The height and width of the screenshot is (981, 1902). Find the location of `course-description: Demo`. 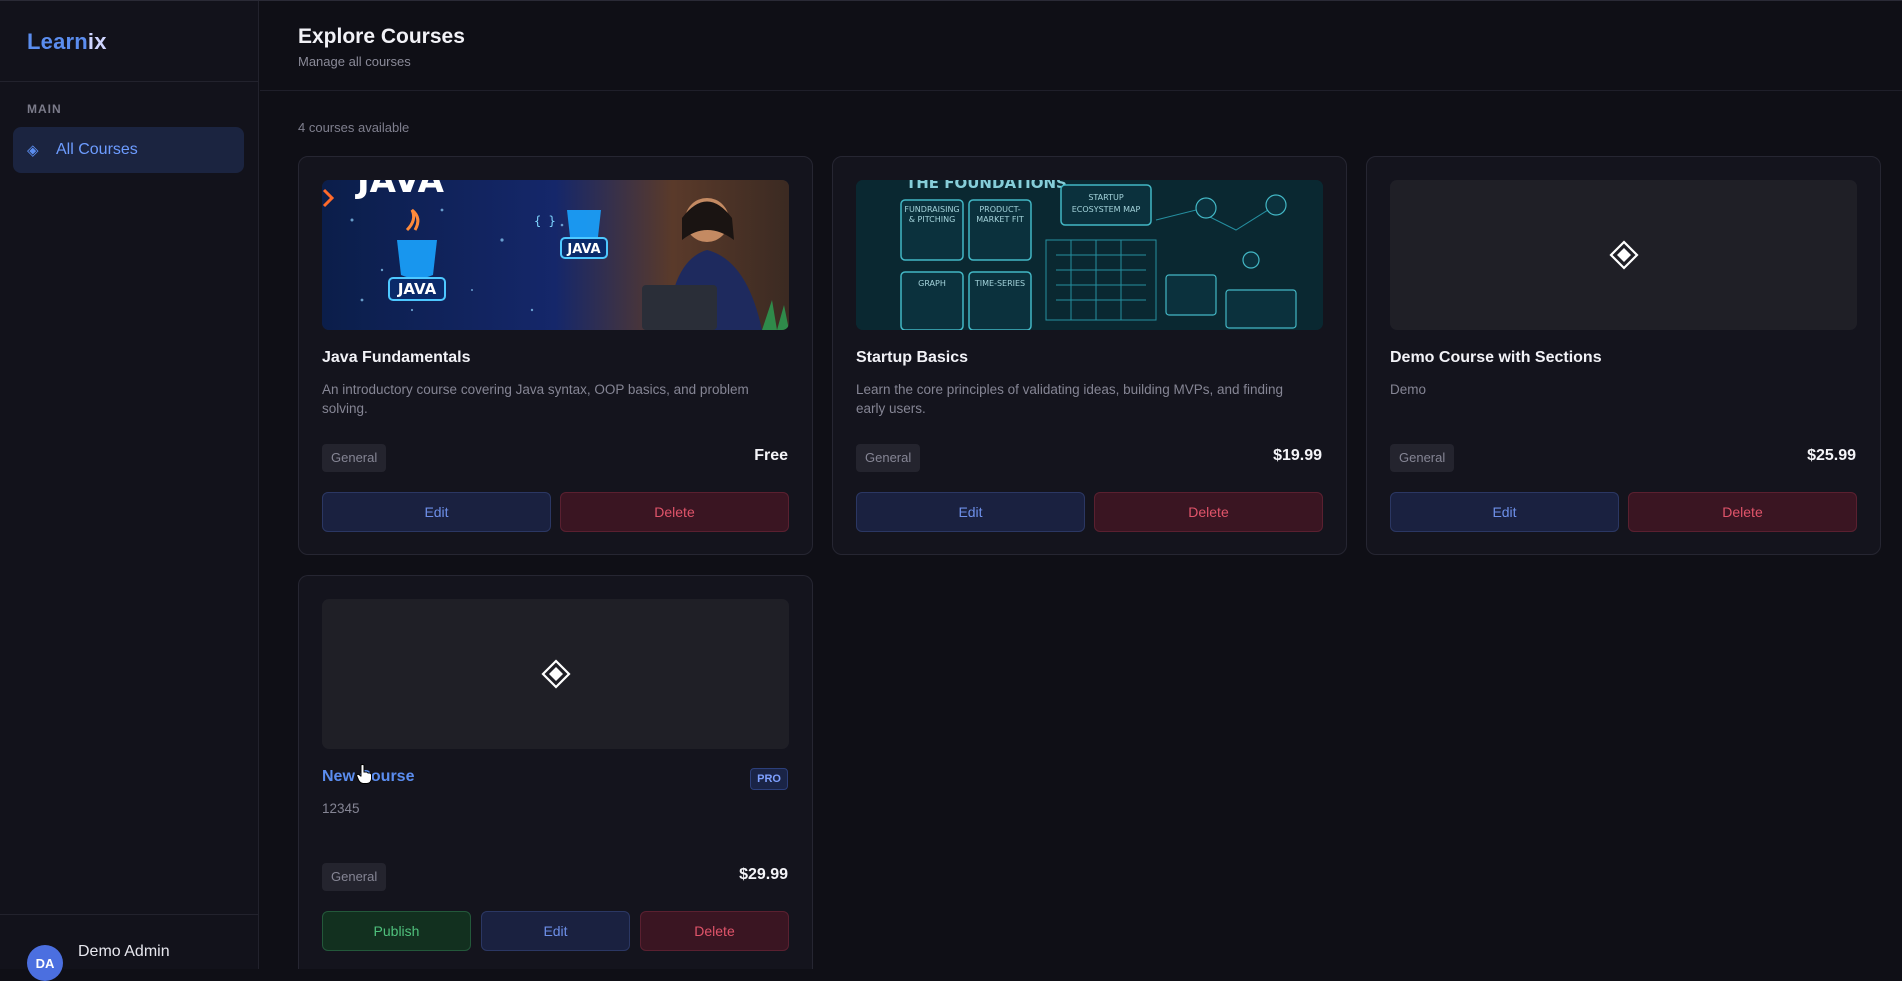

course-description: Demo is located at coordinates (1408, 389).